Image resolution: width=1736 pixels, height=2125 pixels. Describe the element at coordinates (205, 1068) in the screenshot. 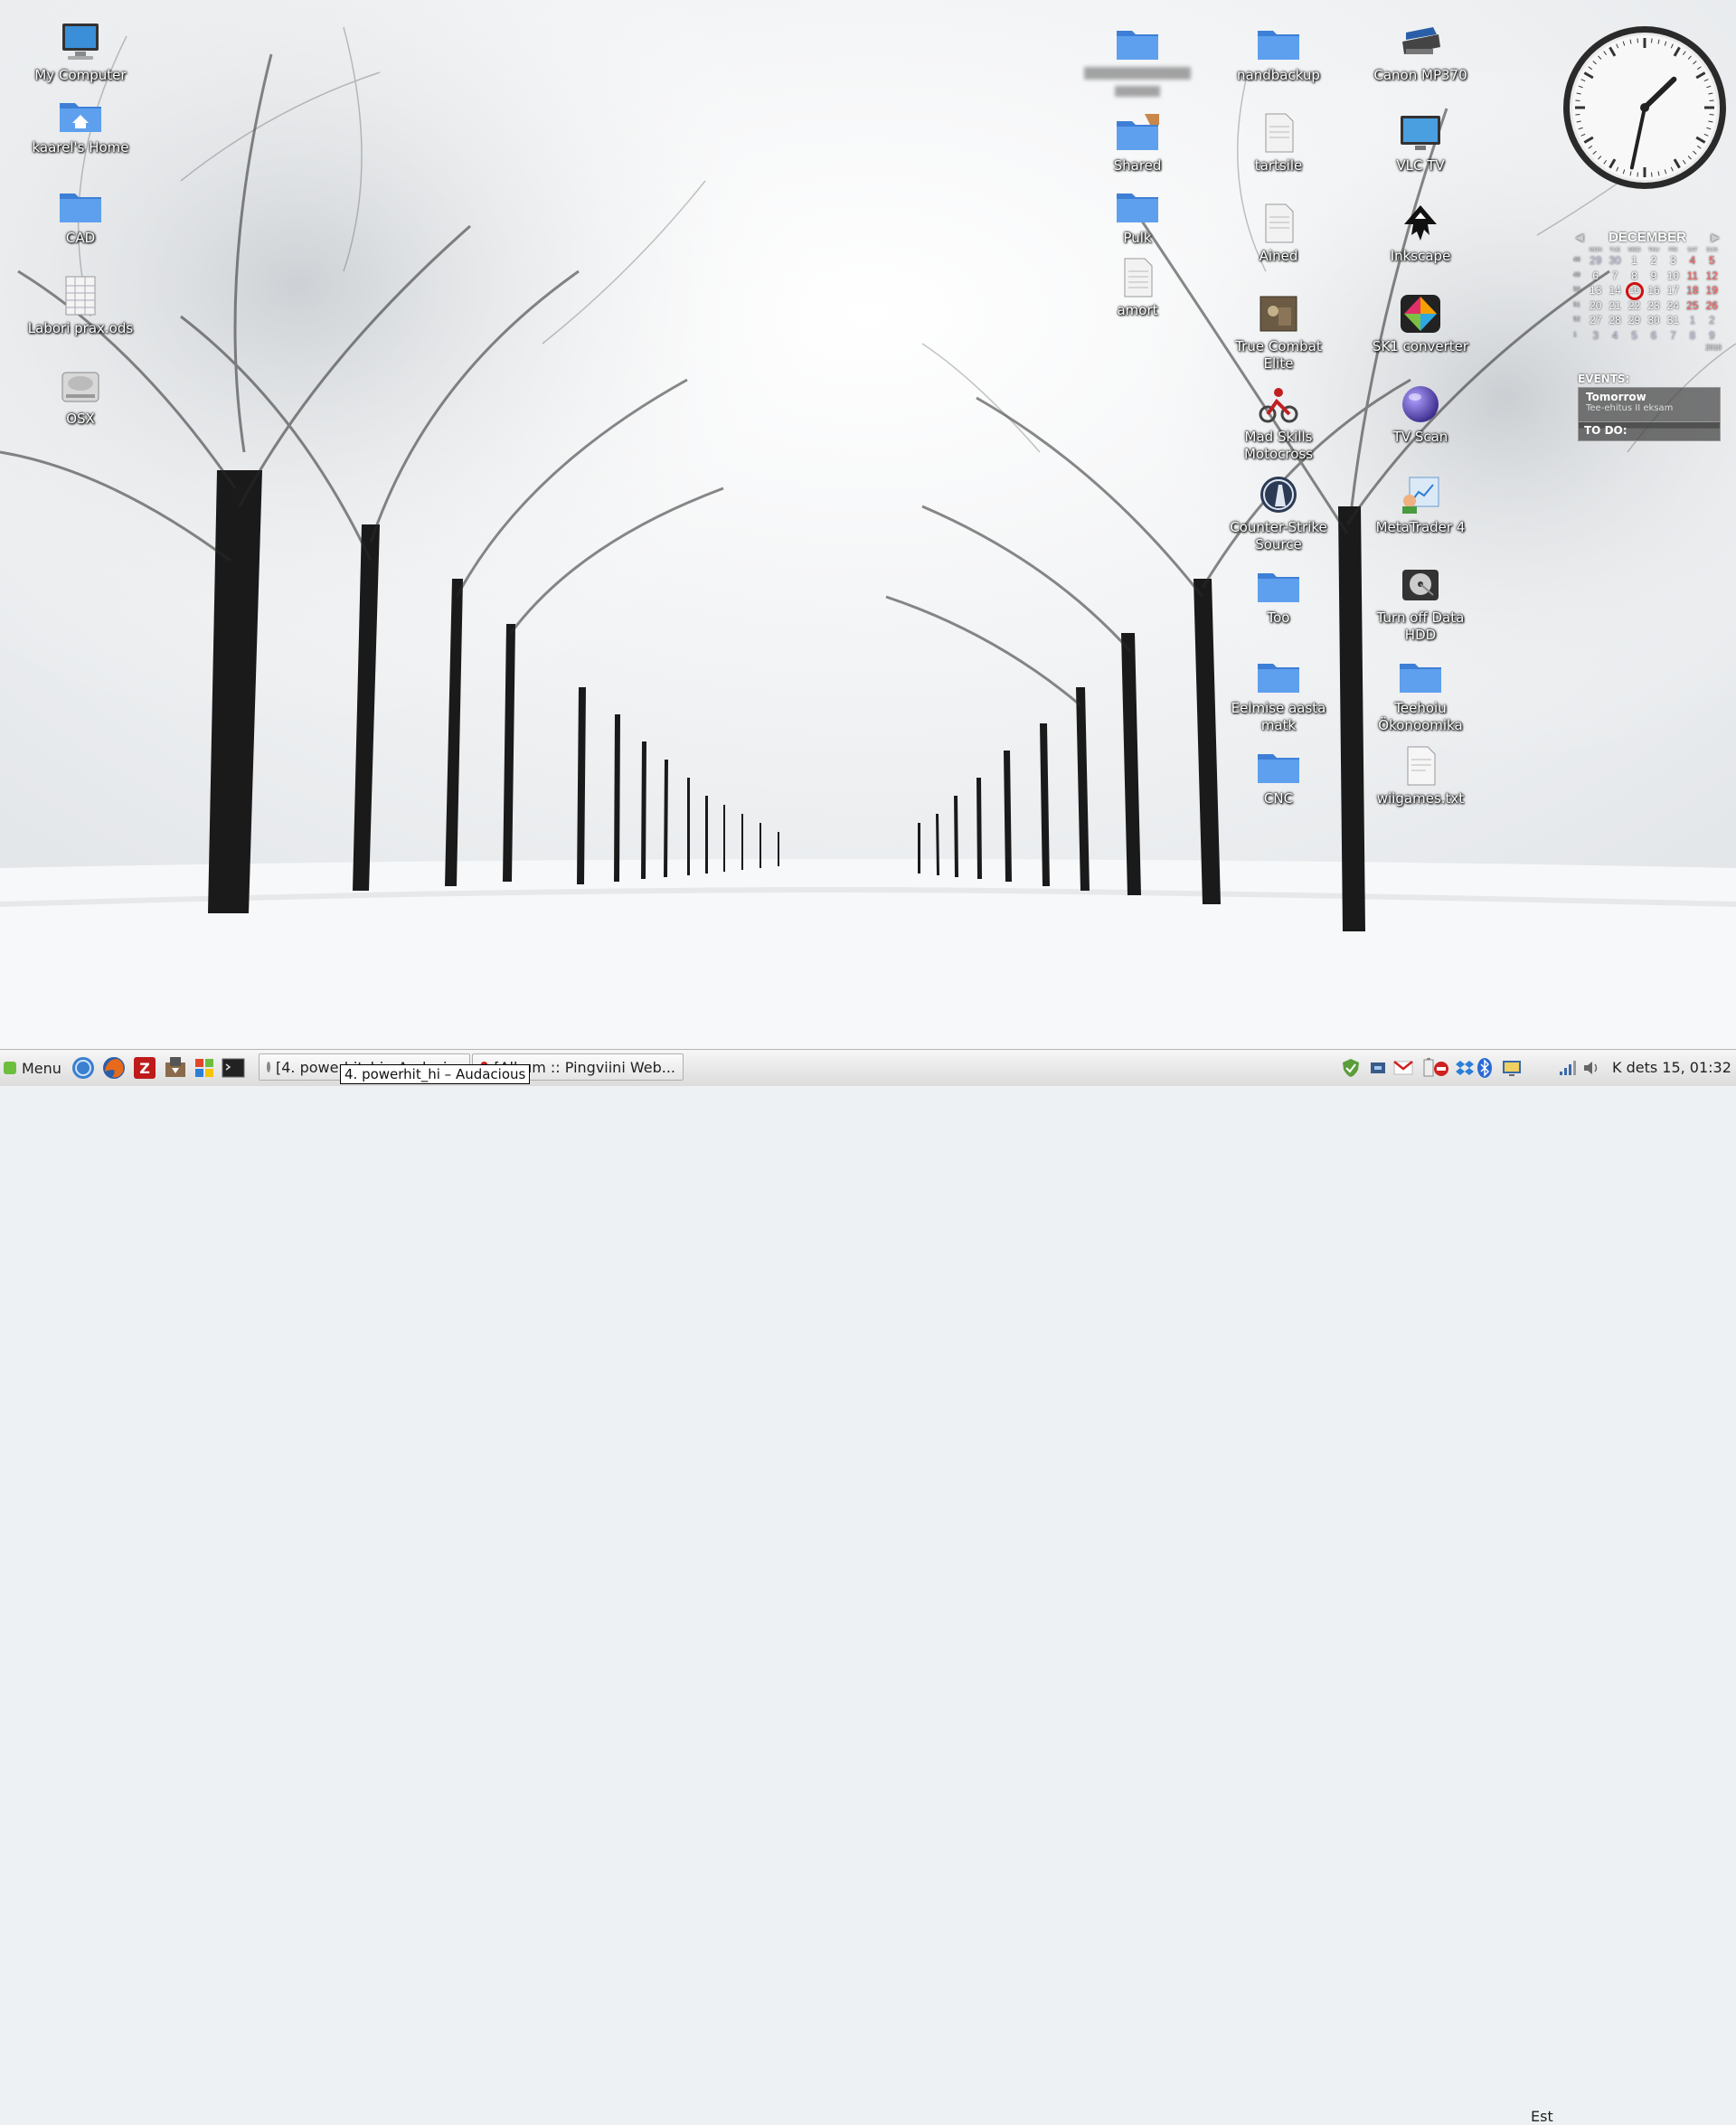

I see `windows-icon` at that location.